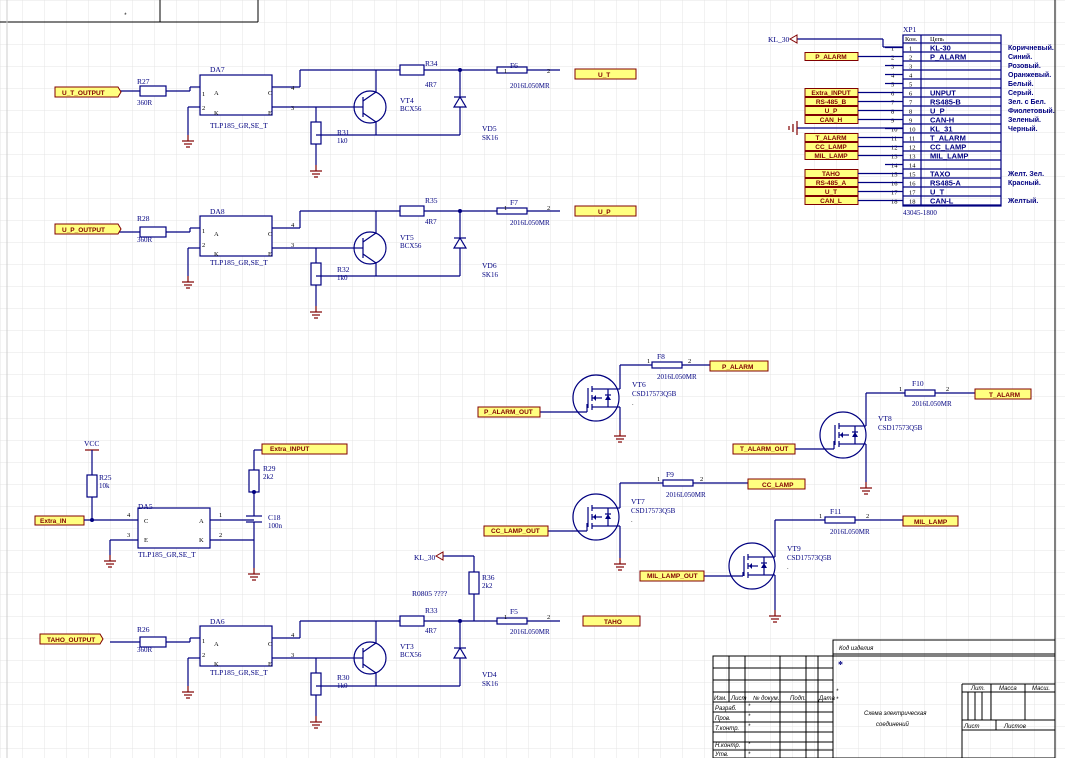 This screenshot has height=758, width=1065. What do you see at coordinates (794, 548) in the screenshot?
I see `vt9-label: VT9` at bounding box center [794, 548].